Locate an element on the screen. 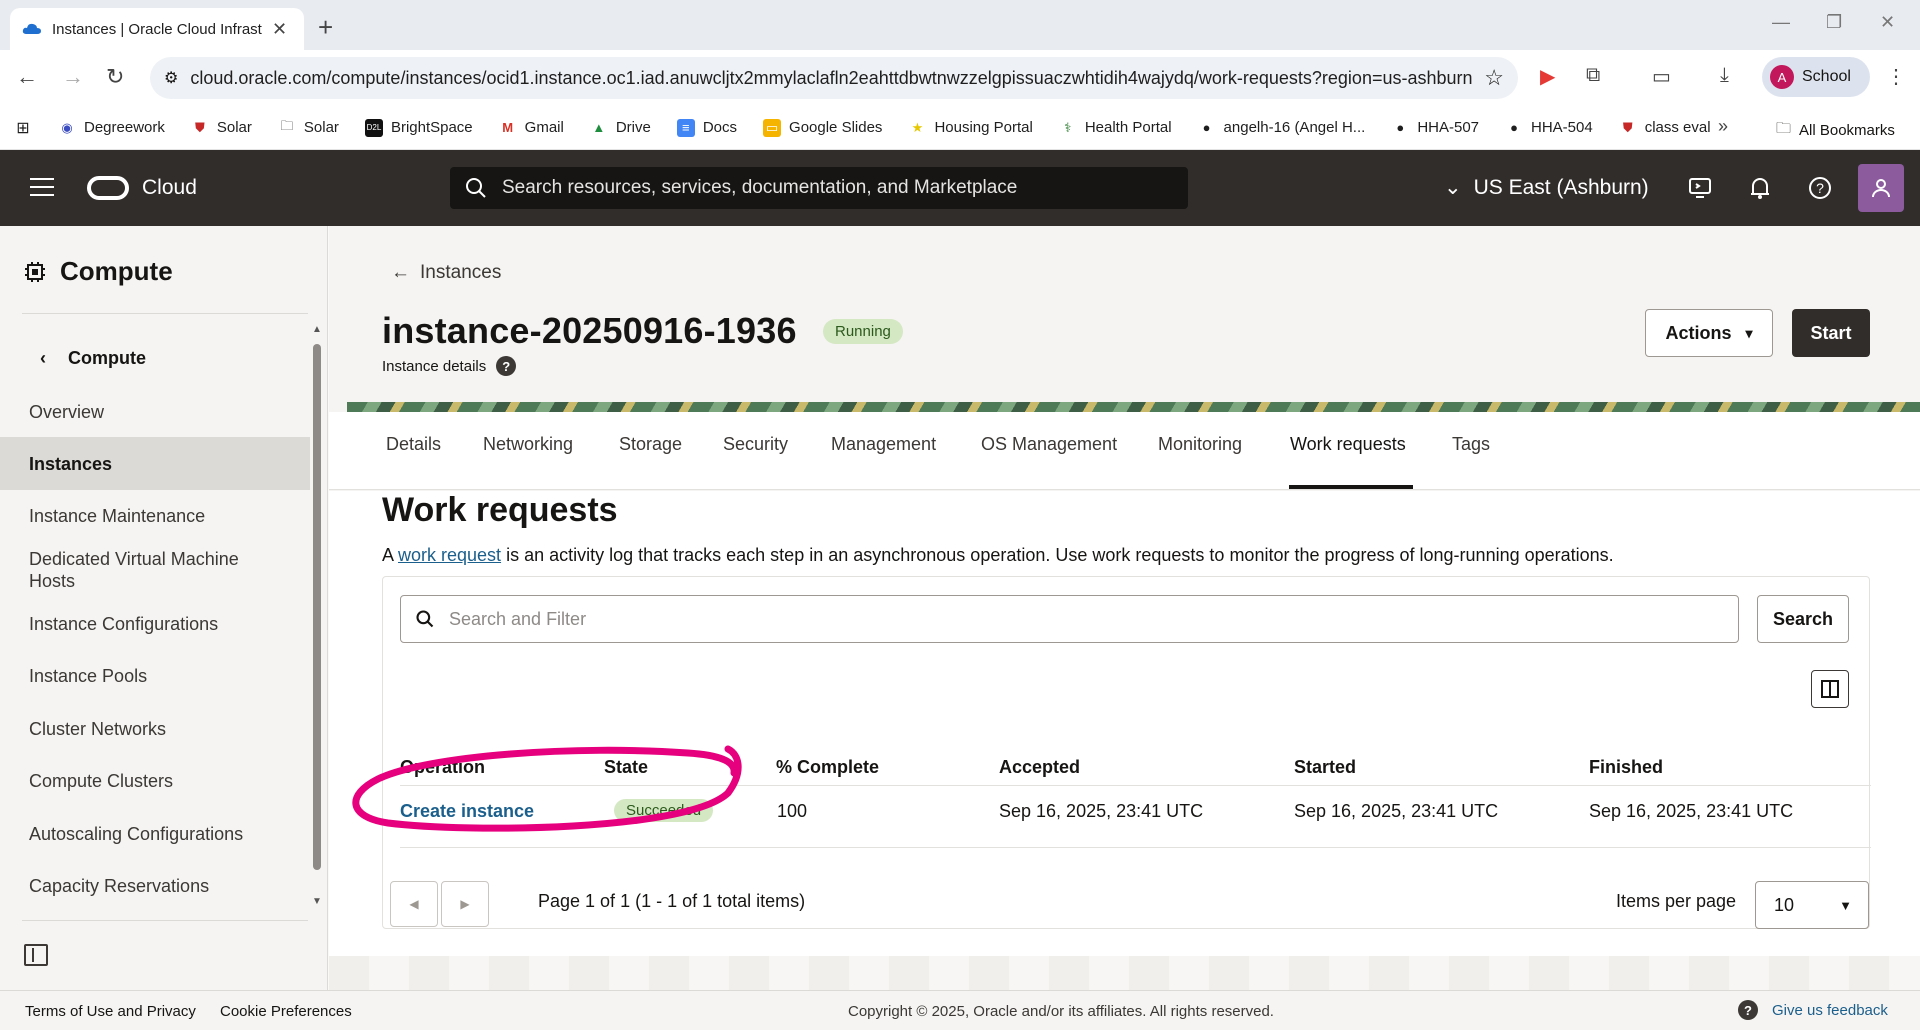 This screenshot has width=1920, height=1030. caret-right-icon: ▶ is located at coordinates (465, 904).